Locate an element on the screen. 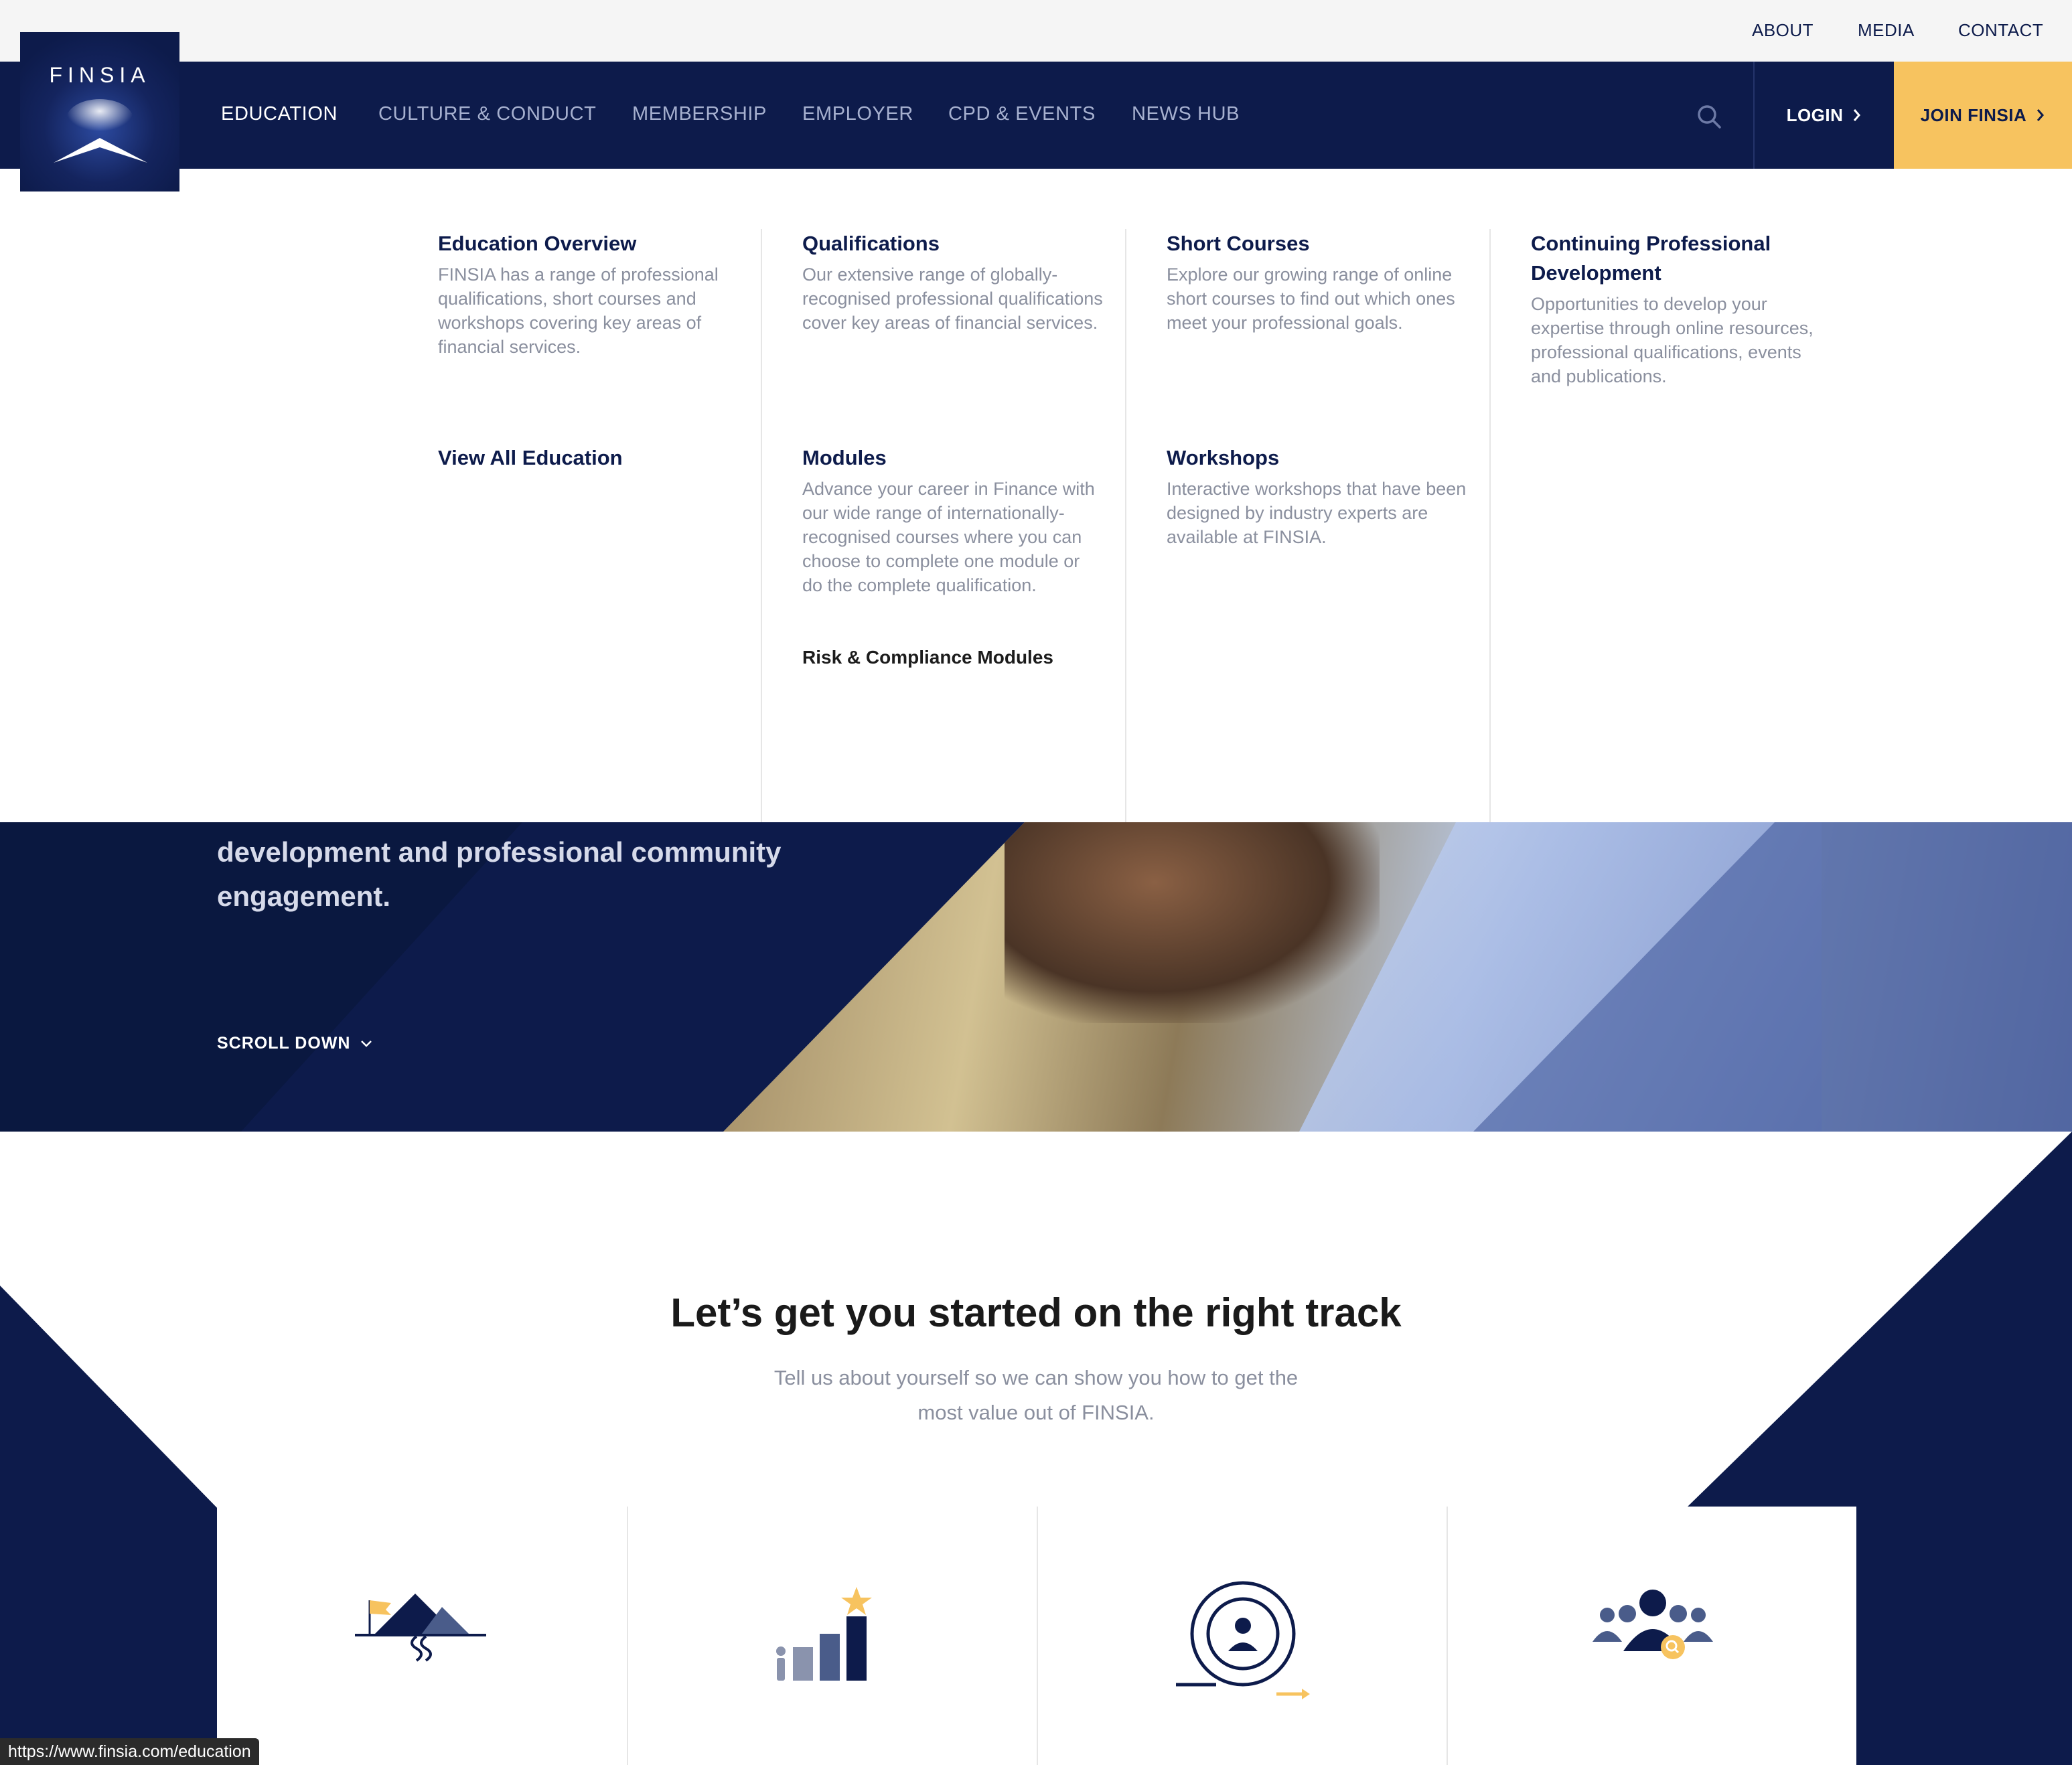  decorative-triangle-left is located at coordinates (110, 1525).